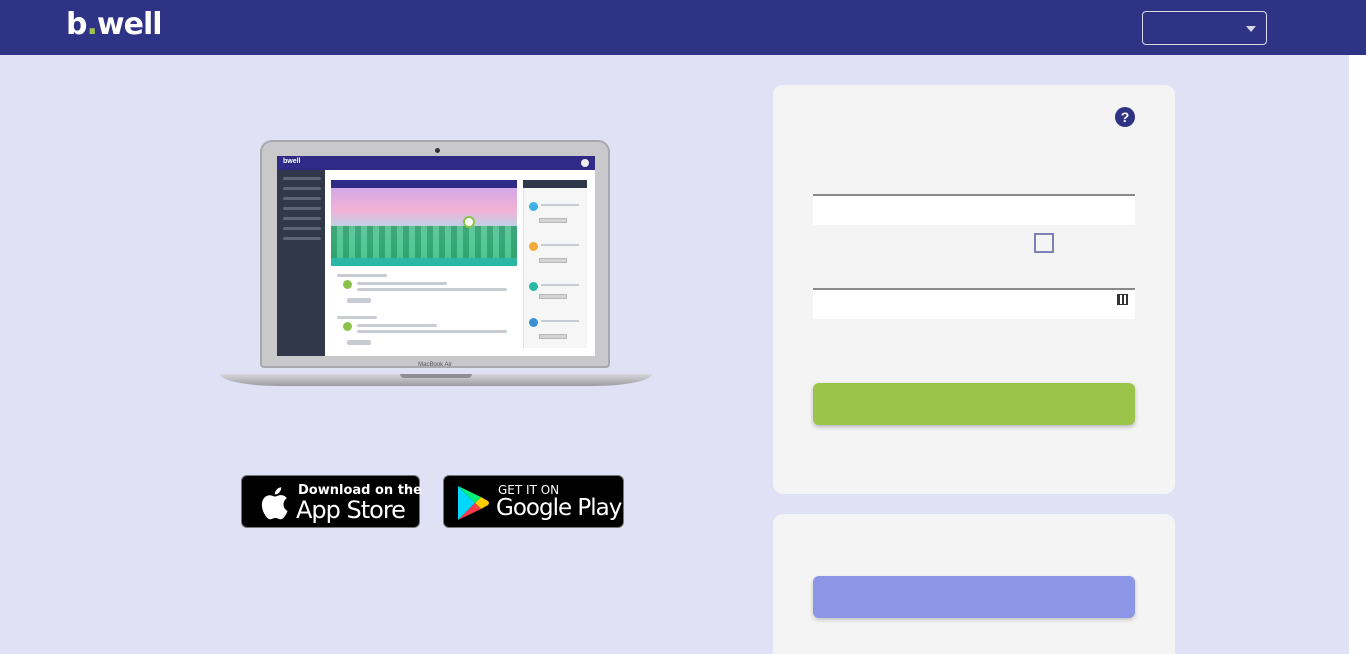 The height and width of the screenshot is (654, 1366). Describe the element at coordinates (1044, 243) in the screenshot. I see `remember-me-checkbox` at that location.